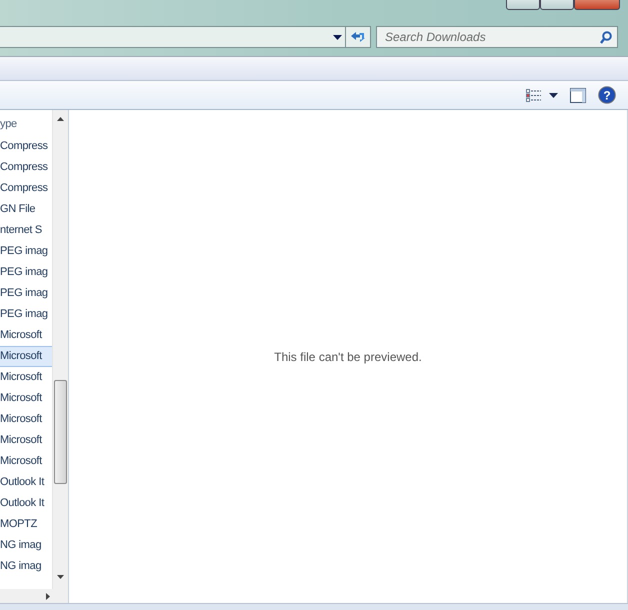 The image size is (628, 610). What do you see at coordinates (26, 524) in the screenshot?
I see `file-row: MOPTZ` at bounding box center [26, 524].